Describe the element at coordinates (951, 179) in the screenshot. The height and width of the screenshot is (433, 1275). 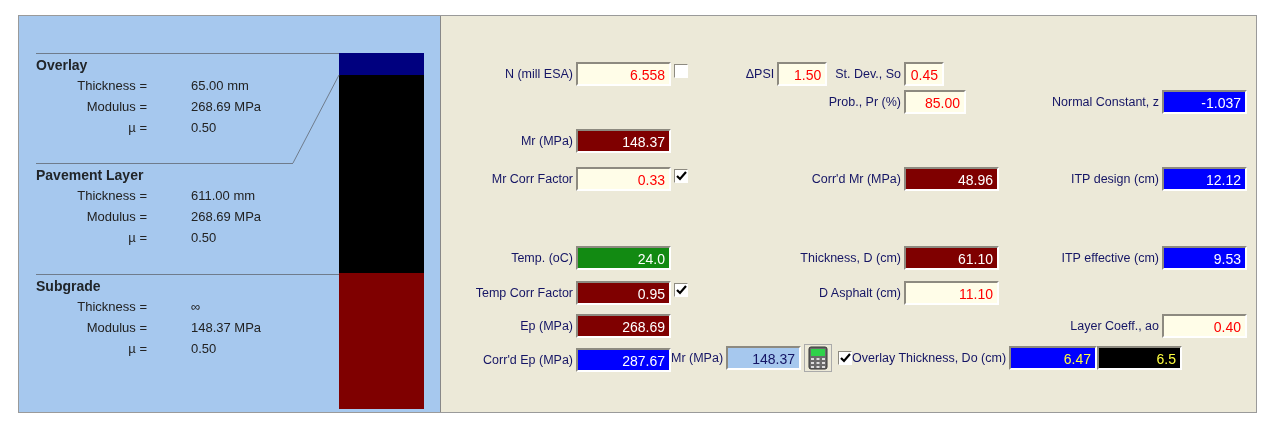
I see `value-field: 48.96` at that location.